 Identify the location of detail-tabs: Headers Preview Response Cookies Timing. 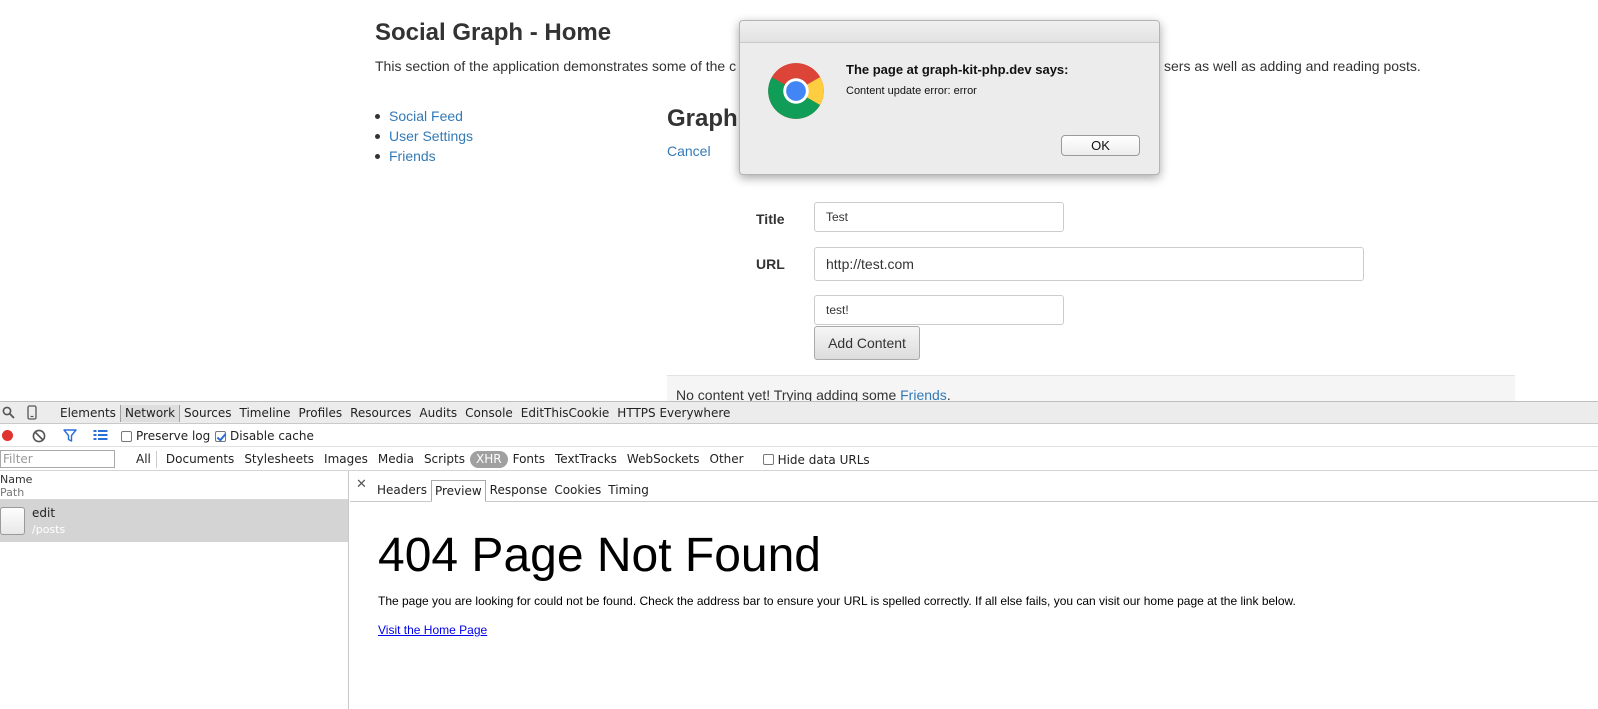
(513, 491).